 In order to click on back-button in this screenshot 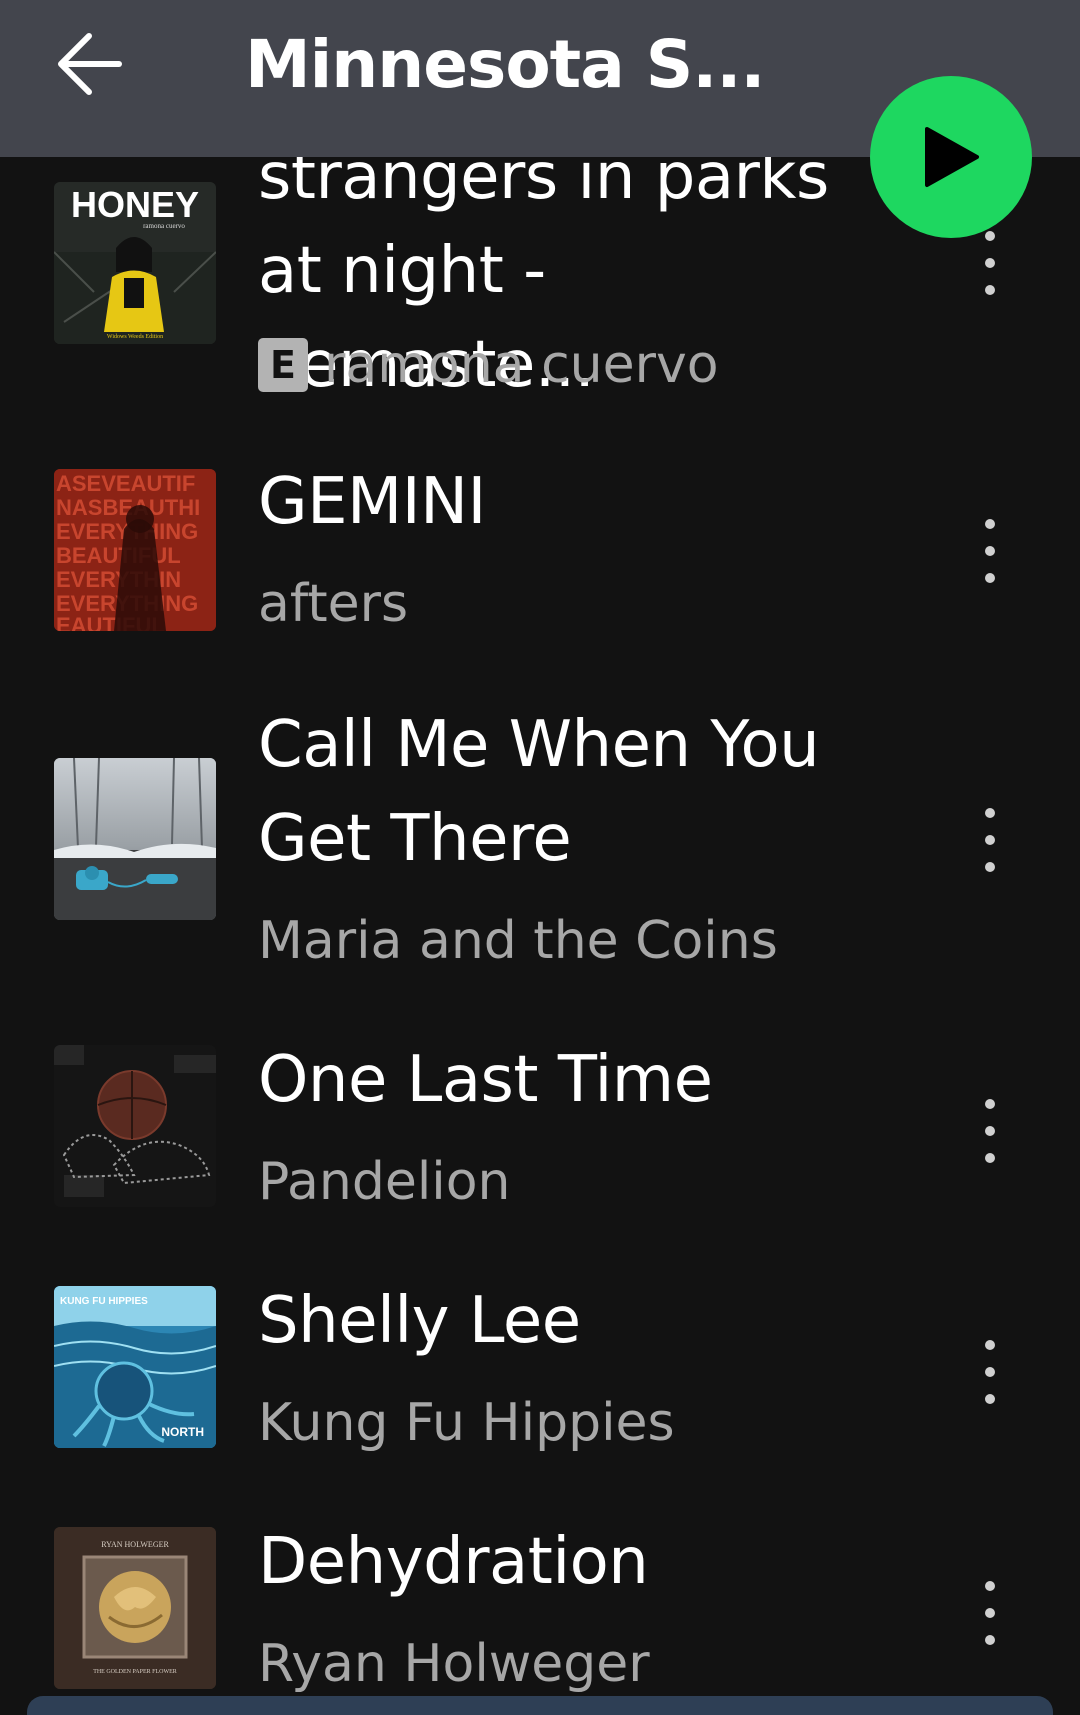, I will do `click(90, 64)`.